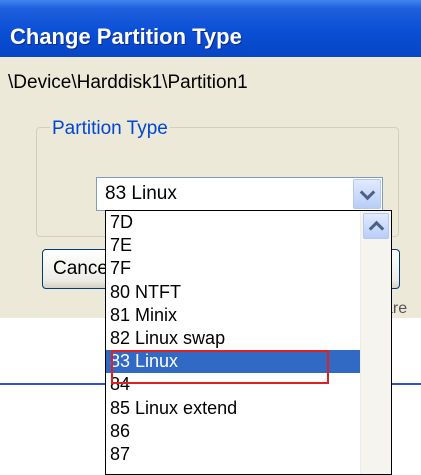  What do you see at coordinates (233, 408) in the screenshot?
I see `dropdown-option: 85 Linux extend` at bounding box center [233, 408].